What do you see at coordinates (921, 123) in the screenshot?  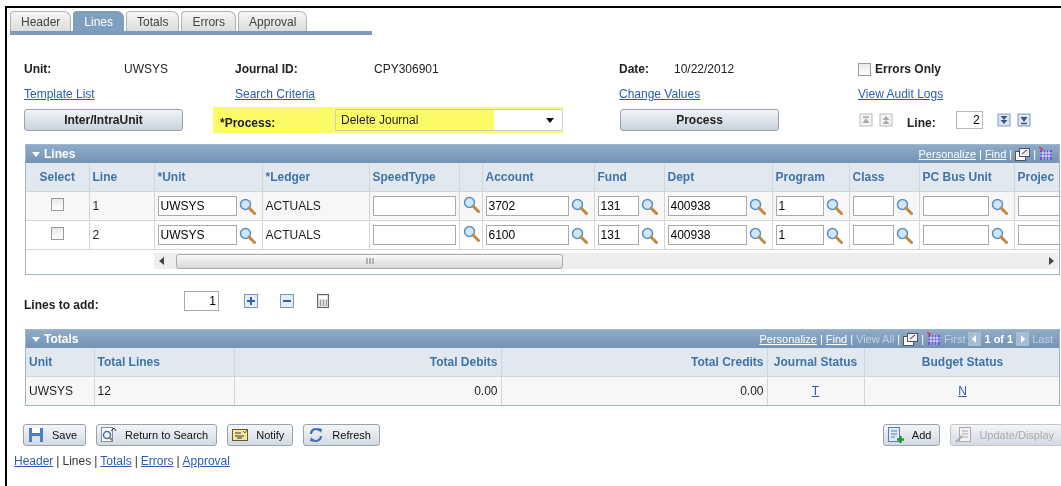 I see `field-label: Line:` at bounding box center [921, 123].